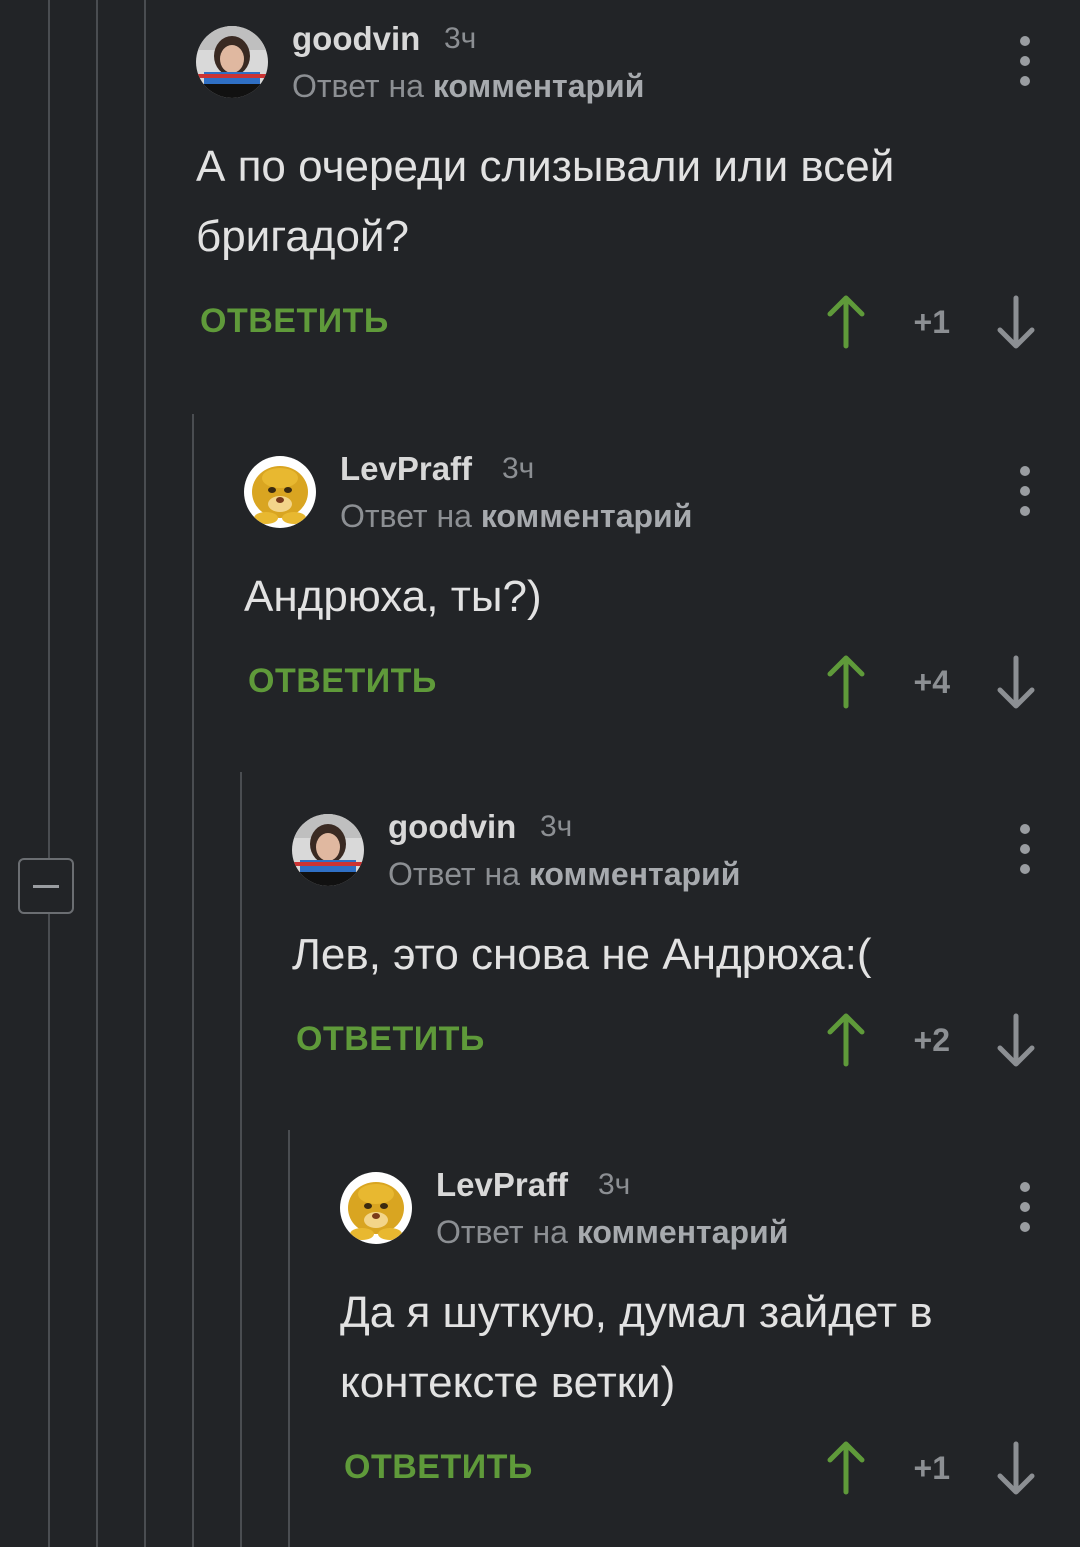 The width and height of the screenshot is (1080, 1547). Describe the element at coordinates (931, 1040) in the screenshot. I see `vote-score: +2` at that location.